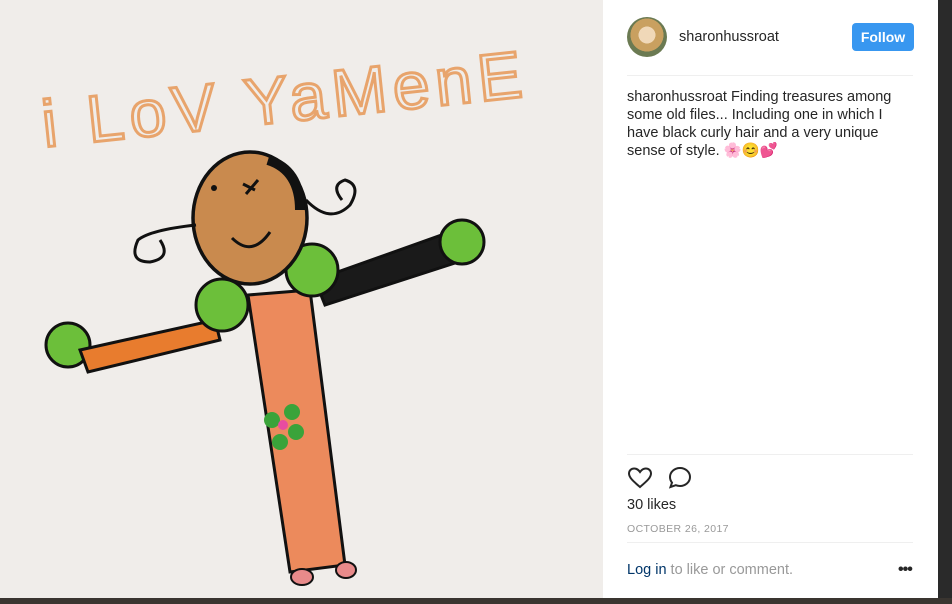 The width and height of the screenshot is (952, 604). I want to click on actions-divider, so click(770, 454).